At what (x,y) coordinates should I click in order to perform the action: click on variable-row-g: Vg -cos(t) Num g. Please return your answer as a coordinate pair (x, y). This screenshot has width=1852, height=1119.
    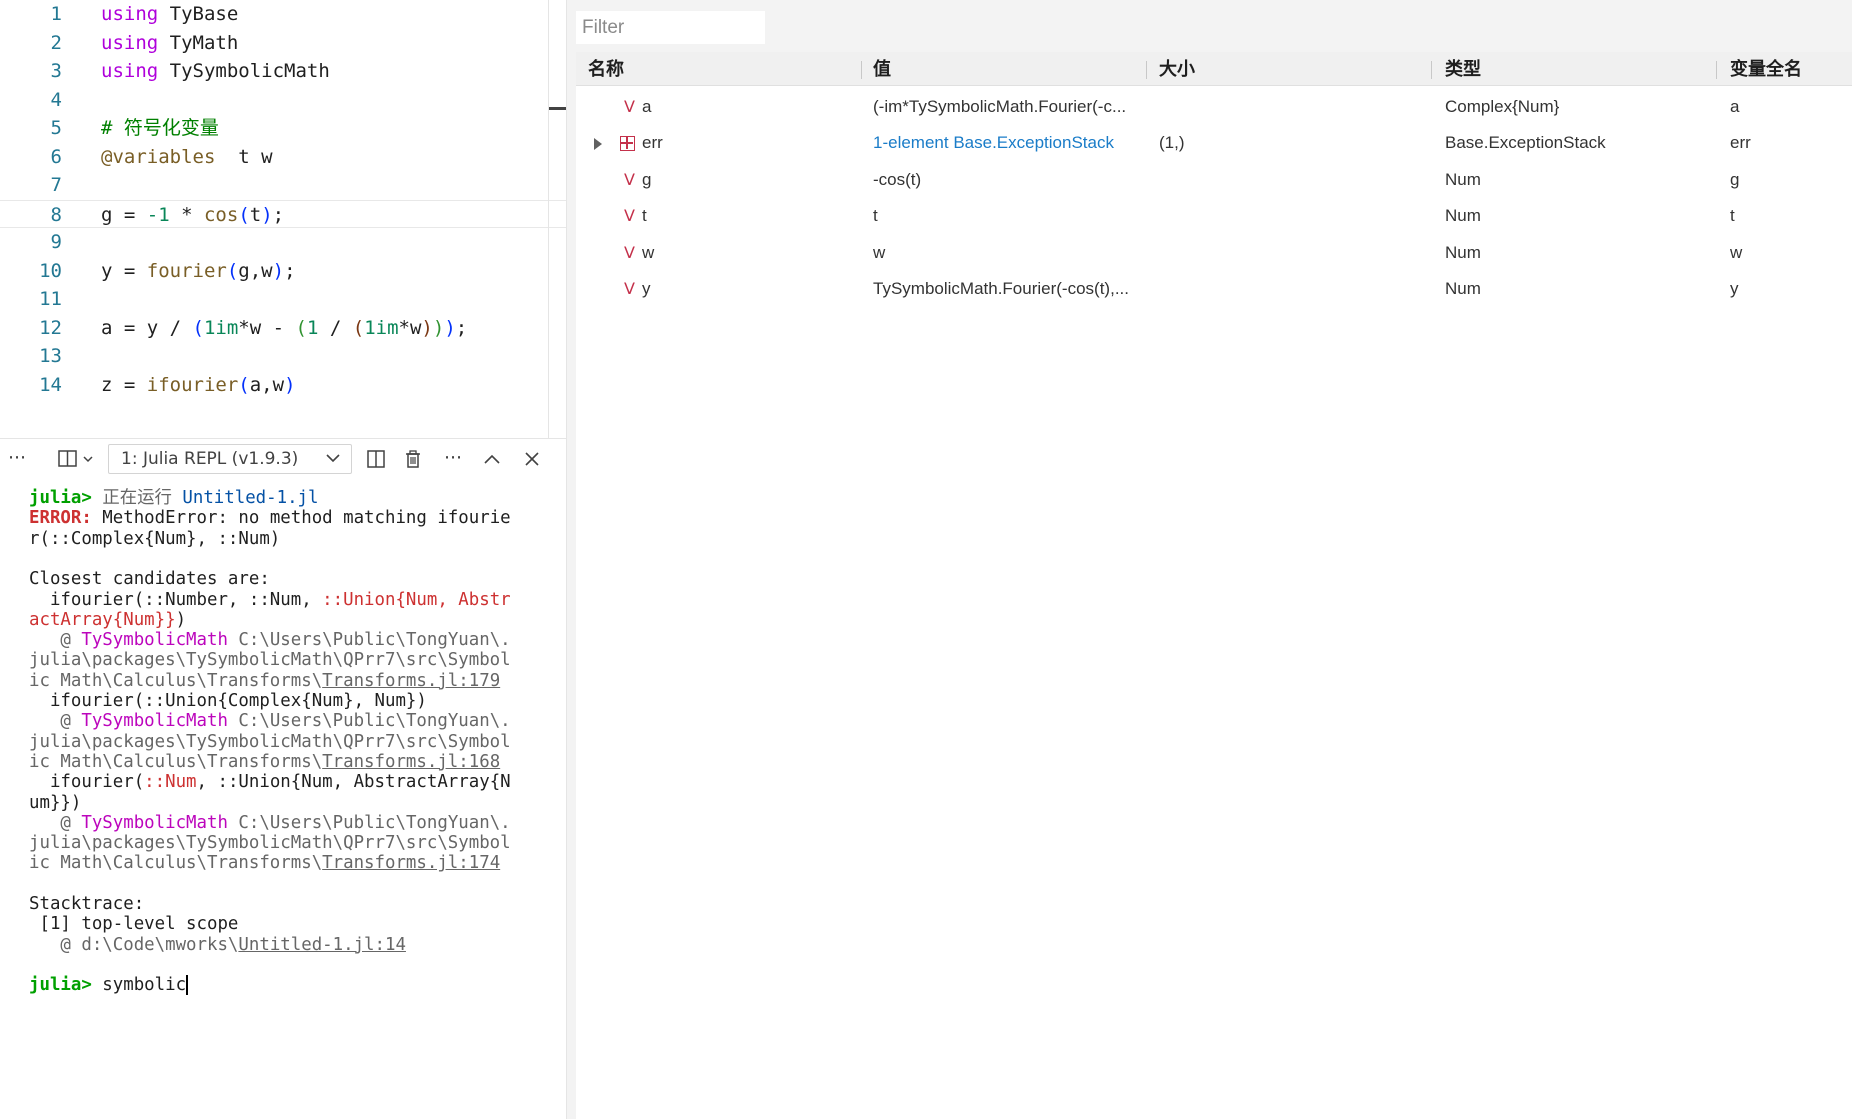
    Looking at the image, I should click on (1214, 180).